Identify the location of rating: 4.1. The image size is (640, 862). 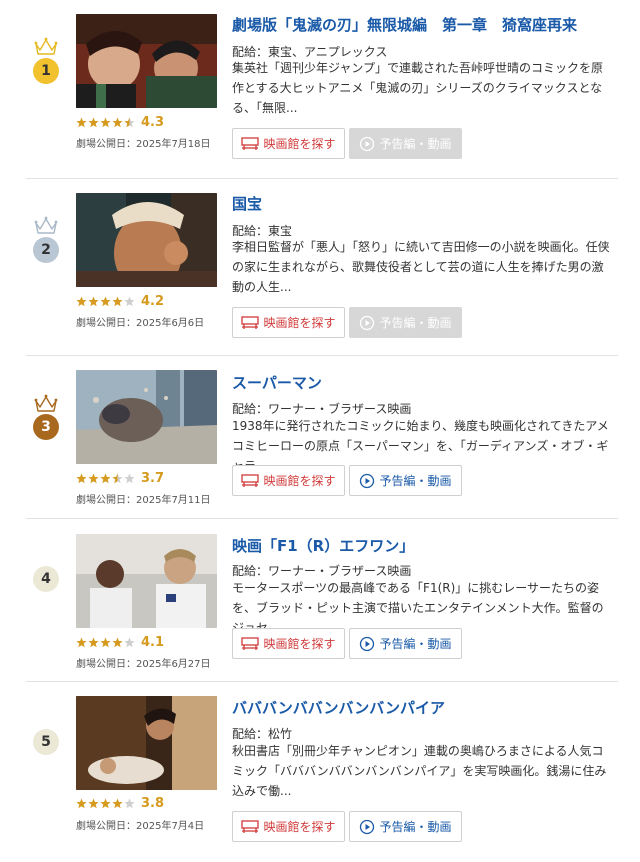
(120, 642).